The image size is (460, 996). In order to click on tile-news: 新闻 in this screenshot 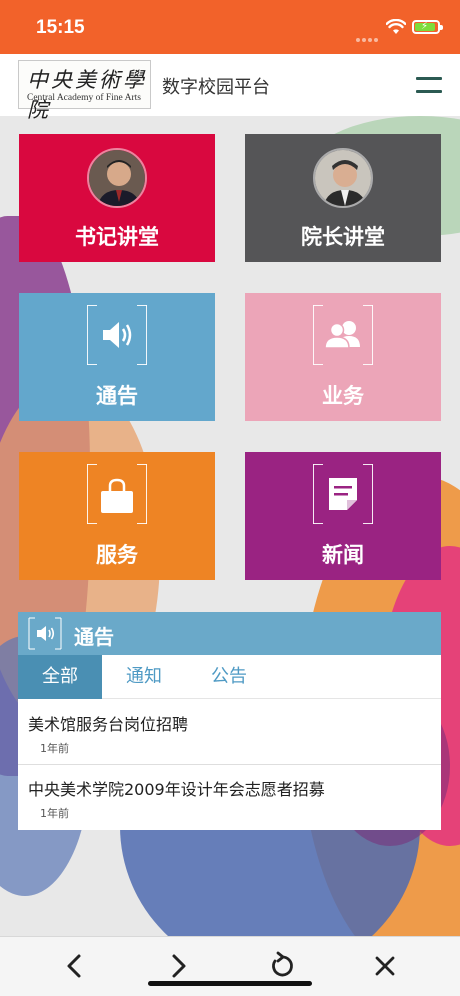, I will do `click(343, 516)`.